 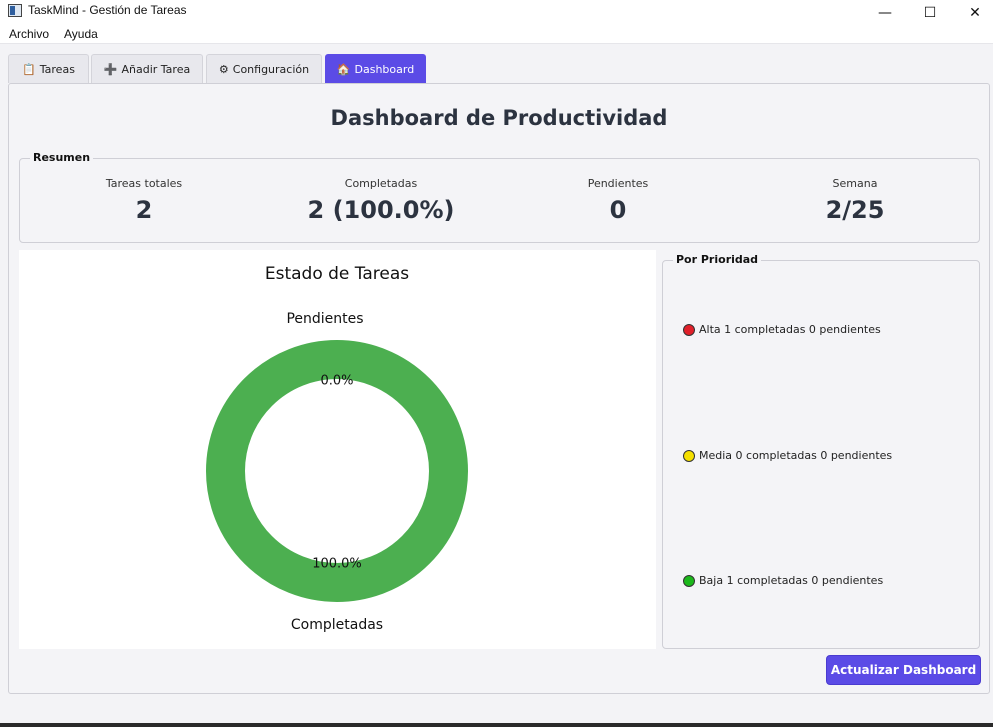 What do you see at coordinates (790, 329) in the screenshot?
I see `priority-text: Alta 1 completadas 0 pendientes` at bounding box center [790, 329].